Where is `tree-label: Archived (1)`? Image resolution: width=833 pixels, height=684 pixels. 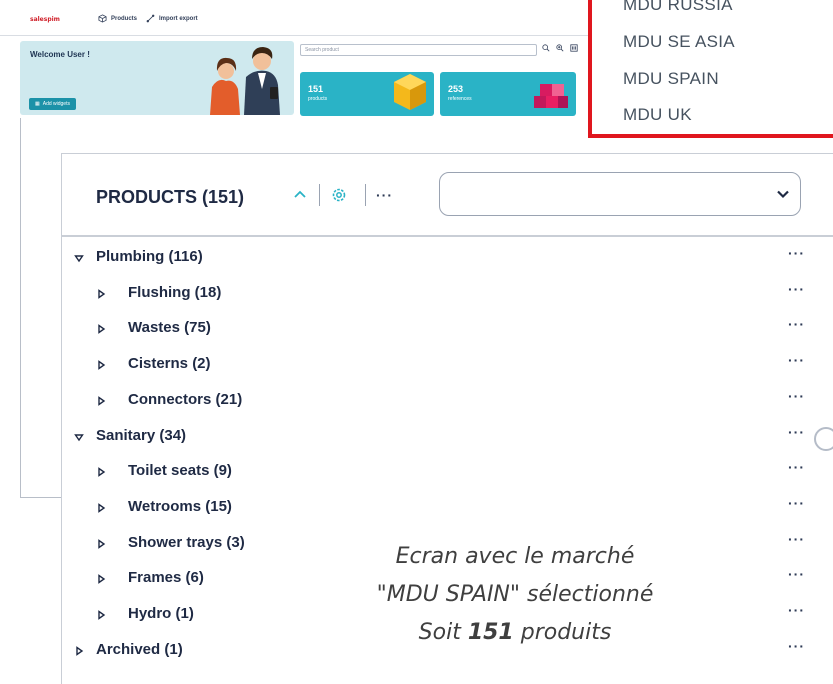
tree-label: Archived (1) is located at coordinates (139, 649).